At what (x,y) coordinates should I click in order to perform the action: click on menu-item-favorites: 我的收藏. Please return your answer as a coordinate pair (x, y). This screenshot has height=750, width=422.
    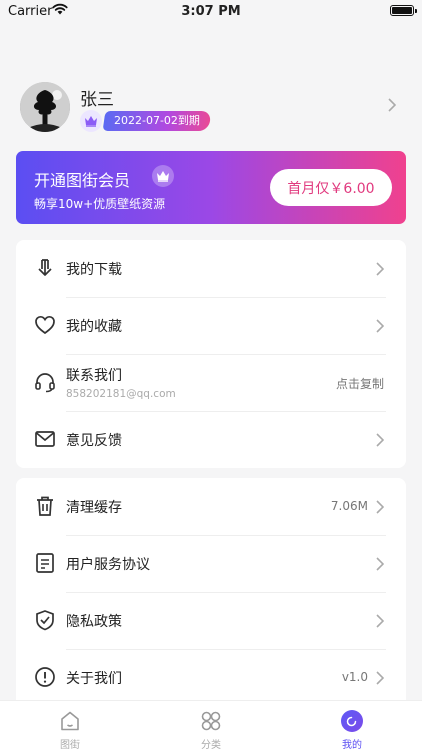
    Looking at the image, I should click on (211, 325).